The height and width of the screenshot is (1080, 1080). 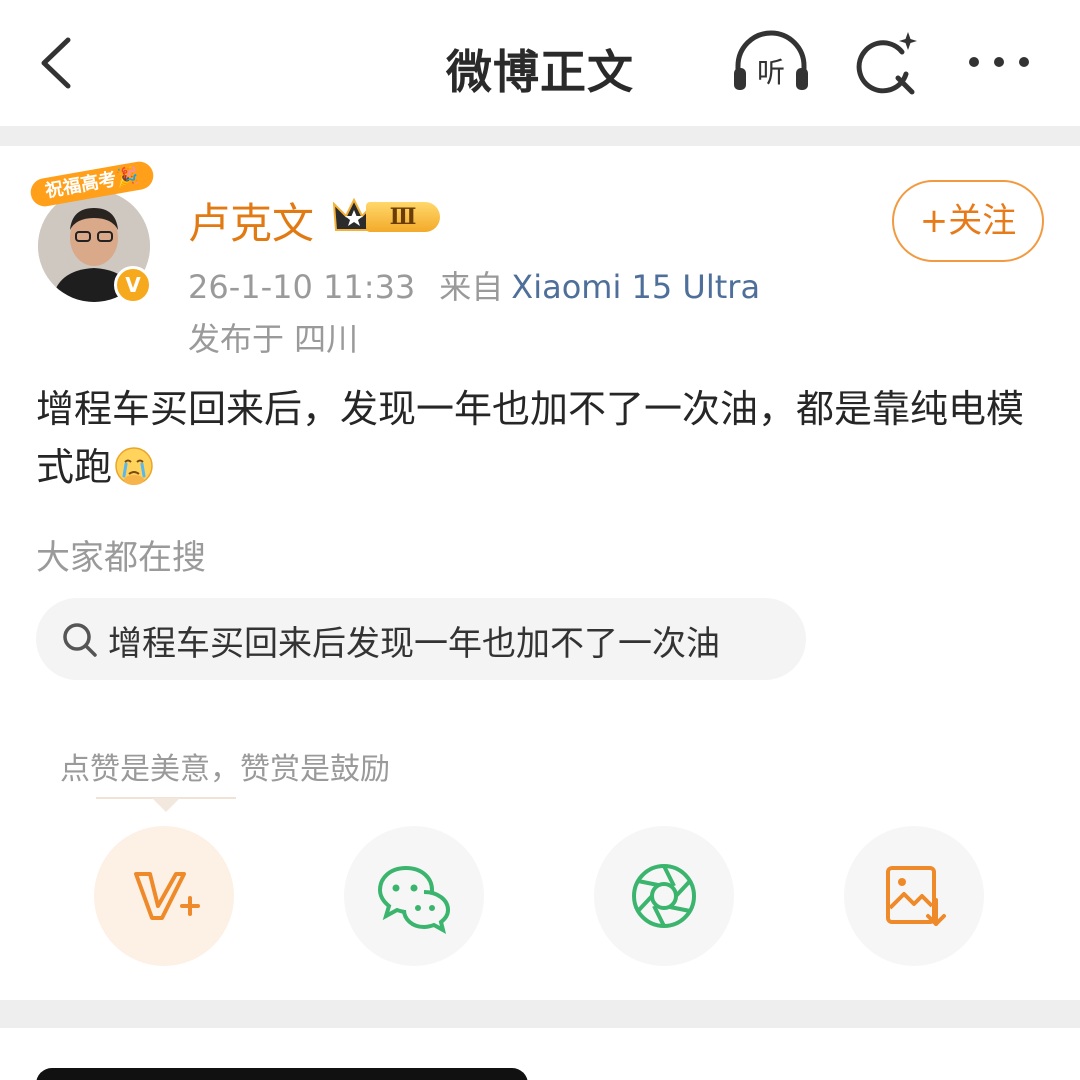 What do you see at coordinates (540, 63) in the screenshot?
I see `top-bar: 微博正文 听` at bounding box center [540, 63].